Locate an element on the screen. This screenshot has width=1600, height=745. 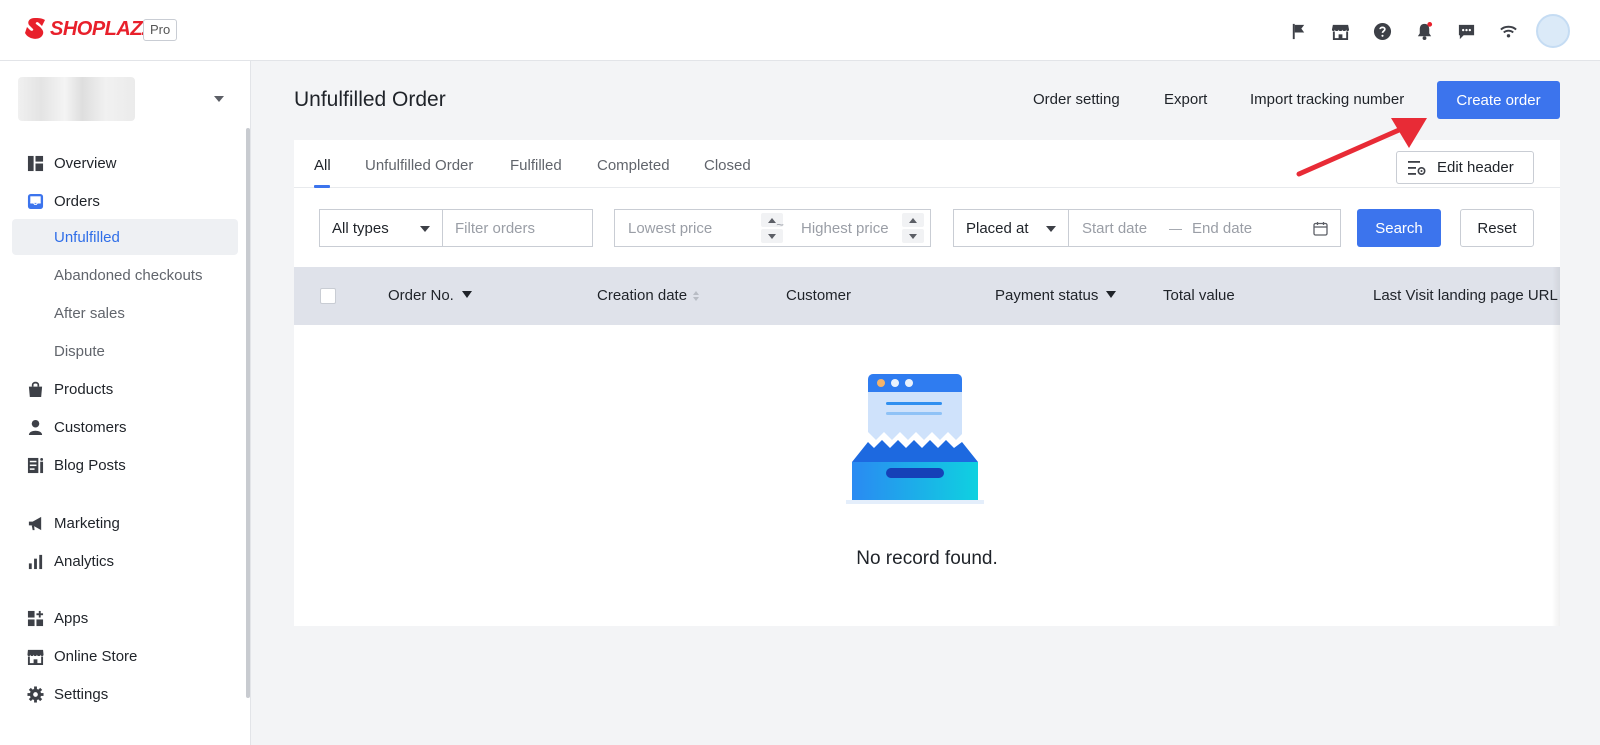
sidebar-item-label: Apps is located at coordinates (71, 618).